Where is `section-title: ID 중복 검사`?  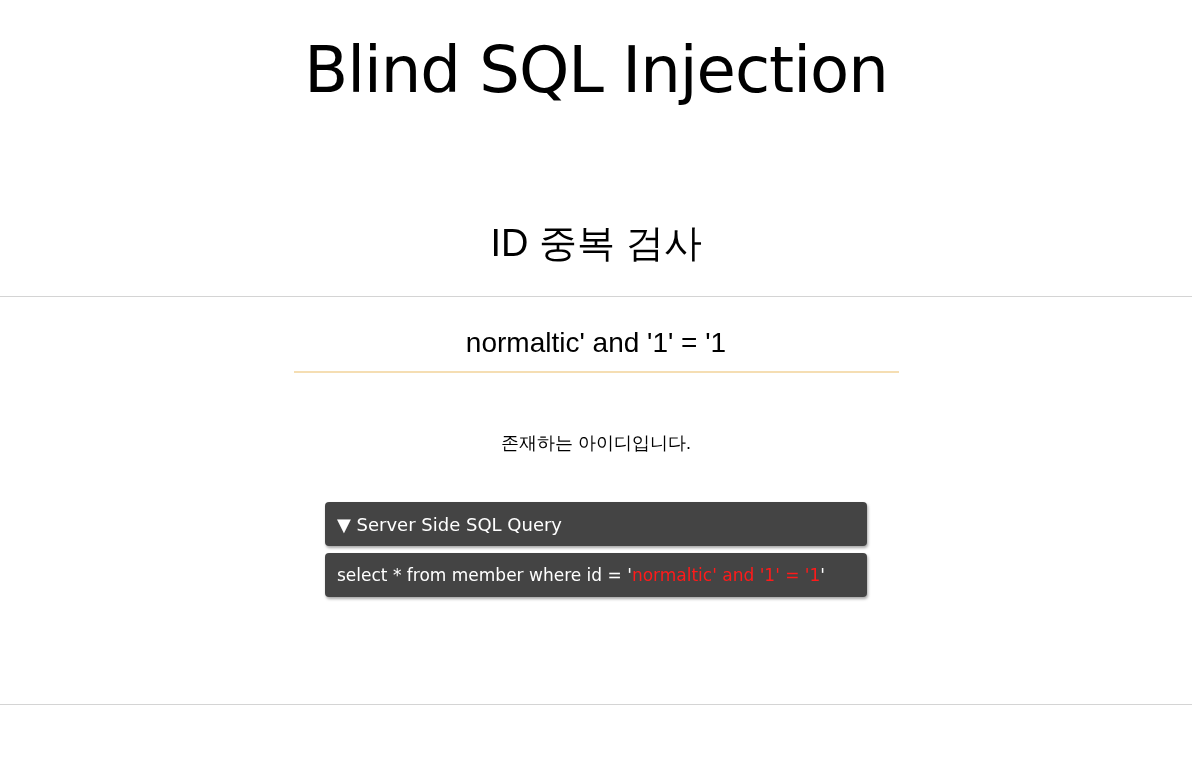
section-title: ID 중복 검사 is located at coordinates (596, 243).